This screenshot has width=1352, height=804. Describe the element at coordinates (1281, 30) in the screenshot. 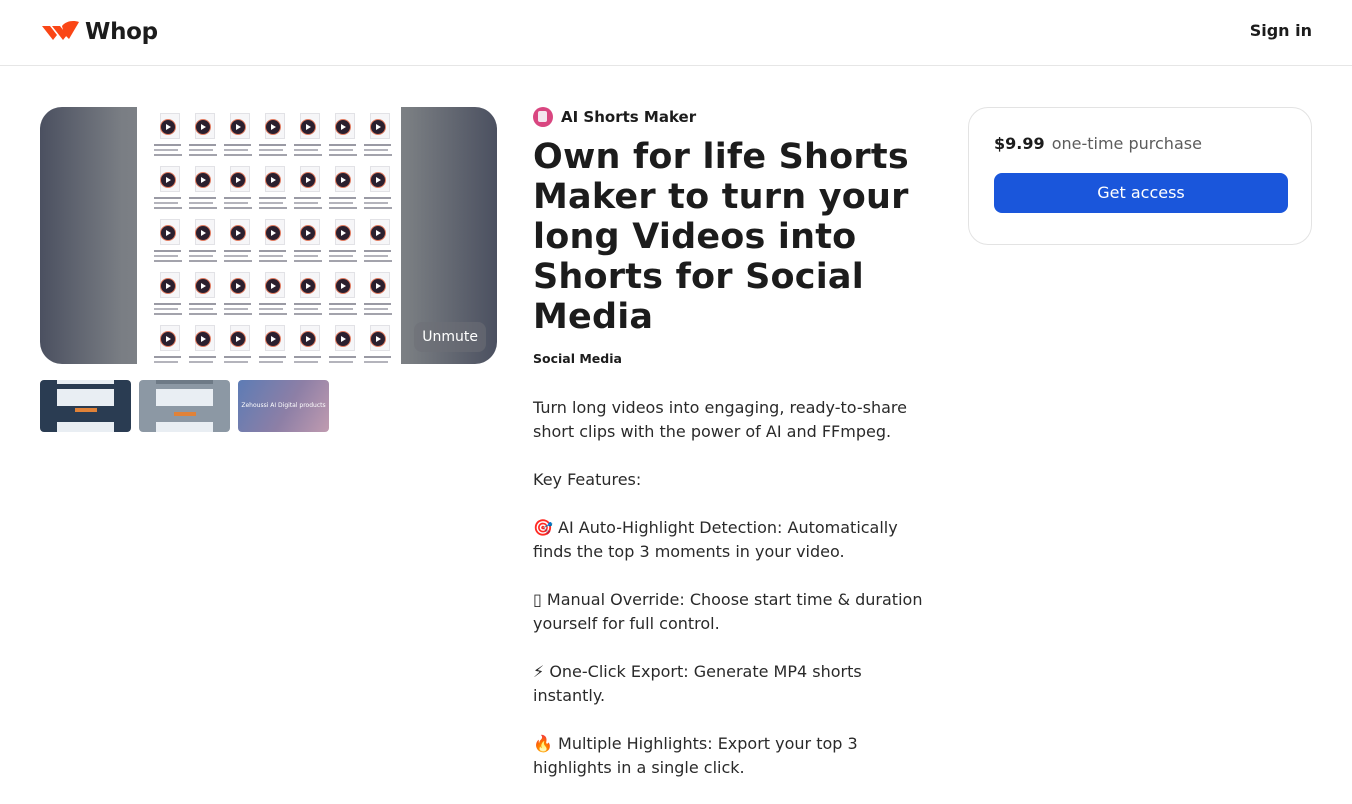

I see `sign-in-link: Sign in` at that location.